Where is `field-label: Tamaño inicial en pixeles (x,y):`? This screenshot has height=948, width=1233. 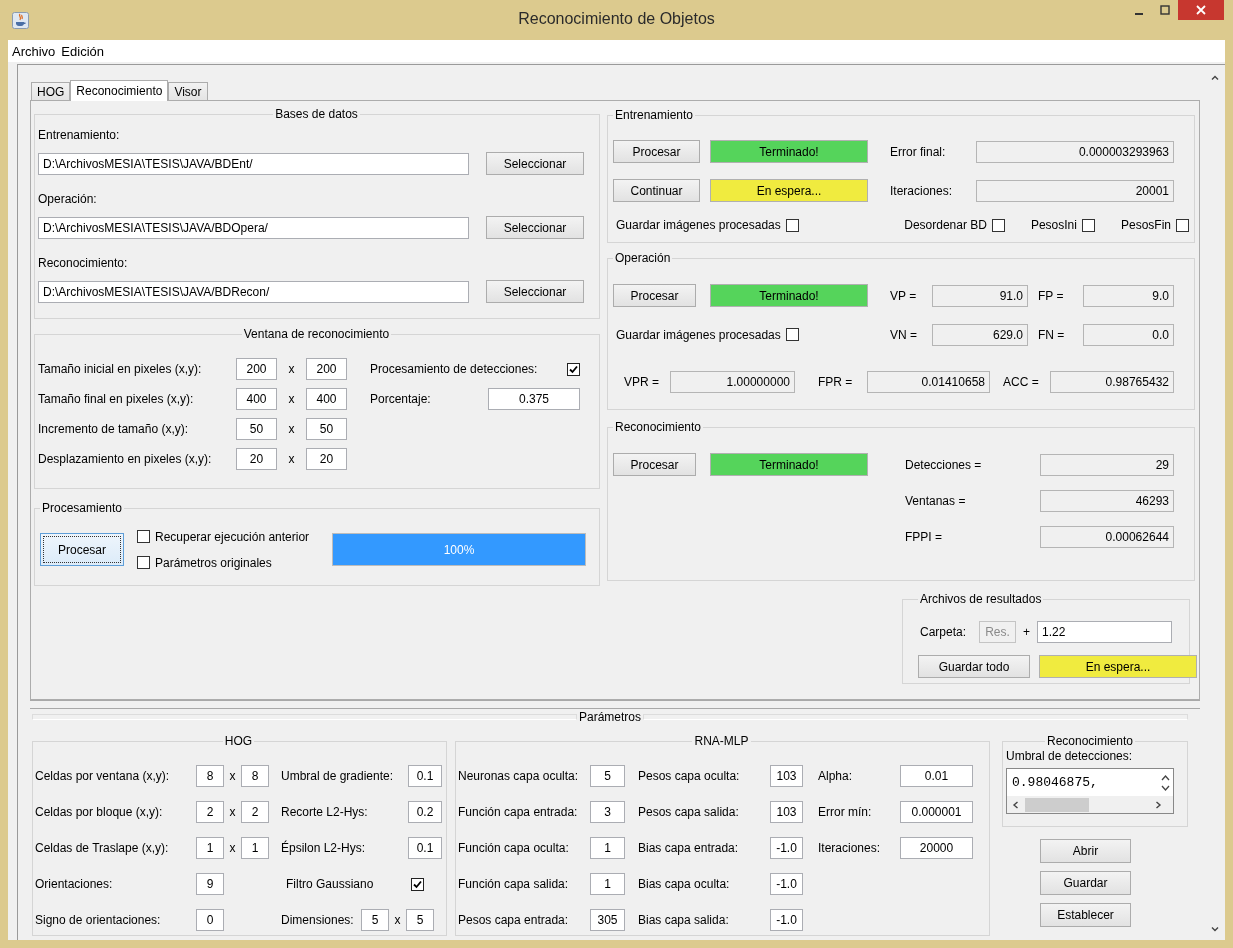 field-label: Tamaño inicial en pixeles (x,y): is located at coordinates (120, 369).